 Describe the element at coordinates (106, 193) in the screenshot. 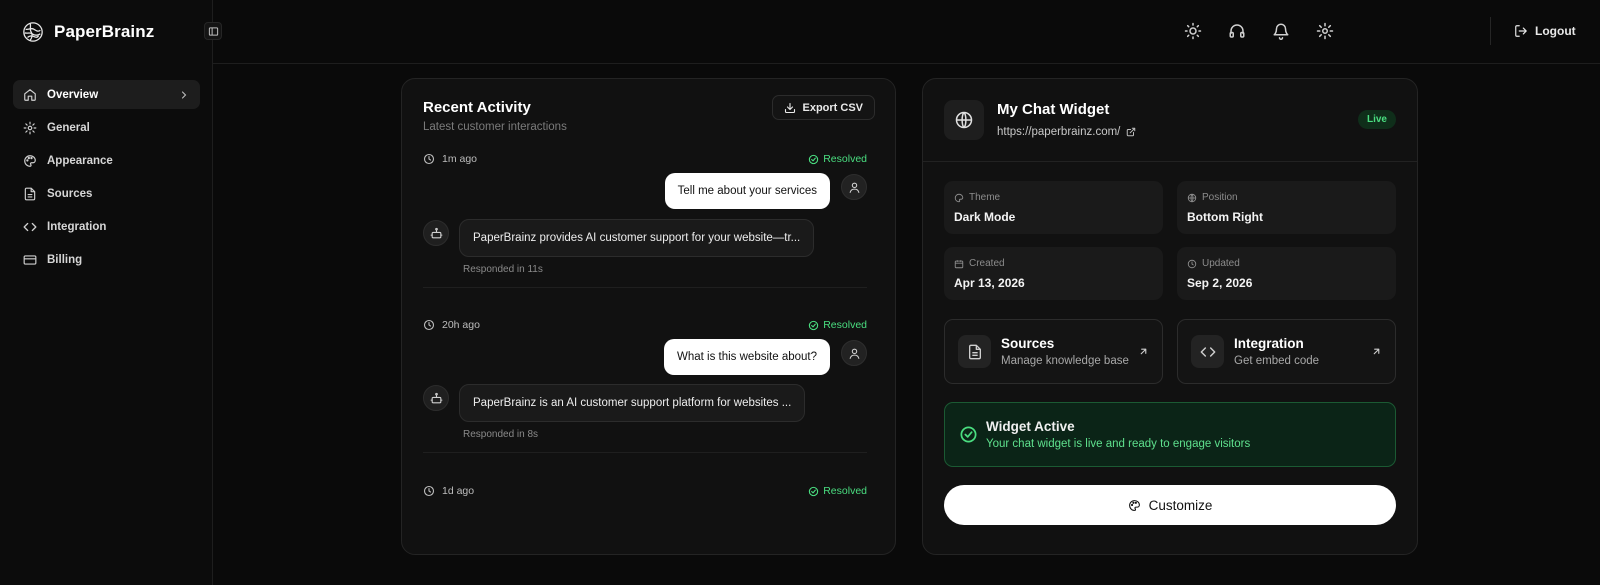

I see `sidebar-item-sources: Sources` at that location.